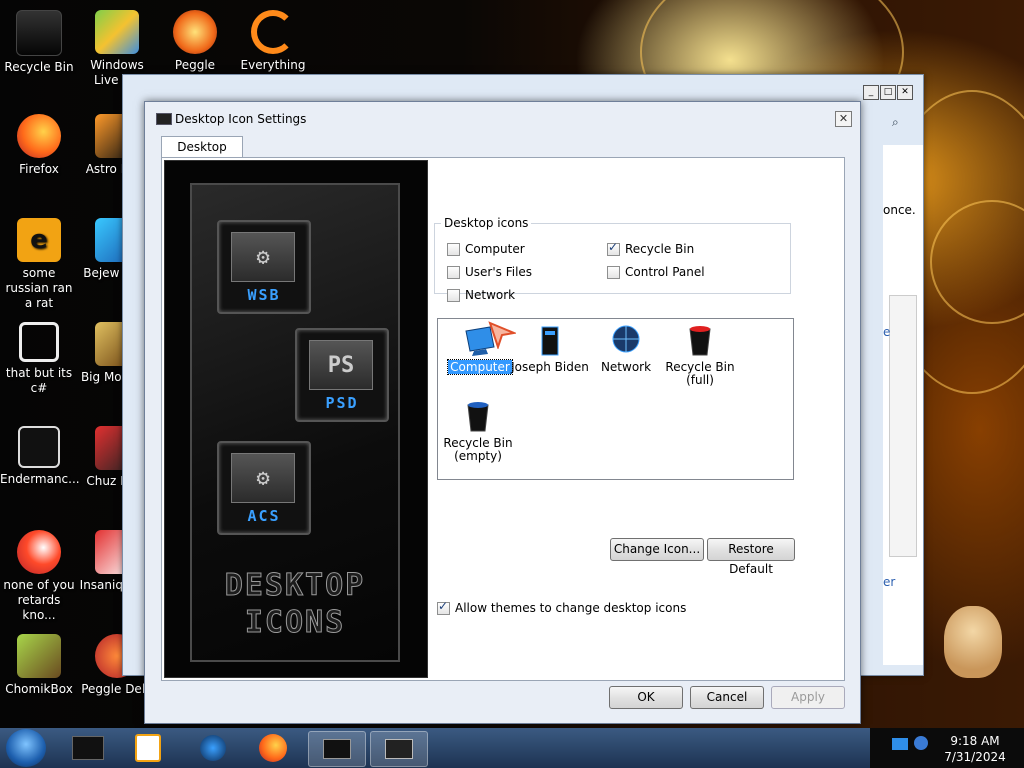 This screenshot has width=1024, height=768. I want to click on list-item-recycle-bin-empty: Recycle Bin (empty), so click(478, 430).